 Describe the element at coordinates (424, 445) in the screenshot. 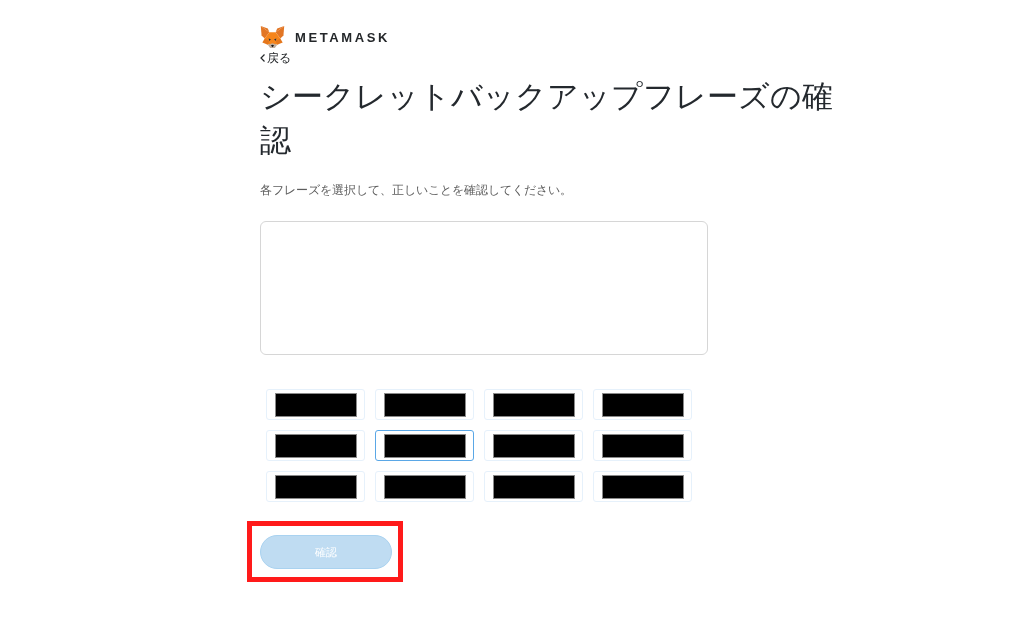

I see `word-chip` at that location.